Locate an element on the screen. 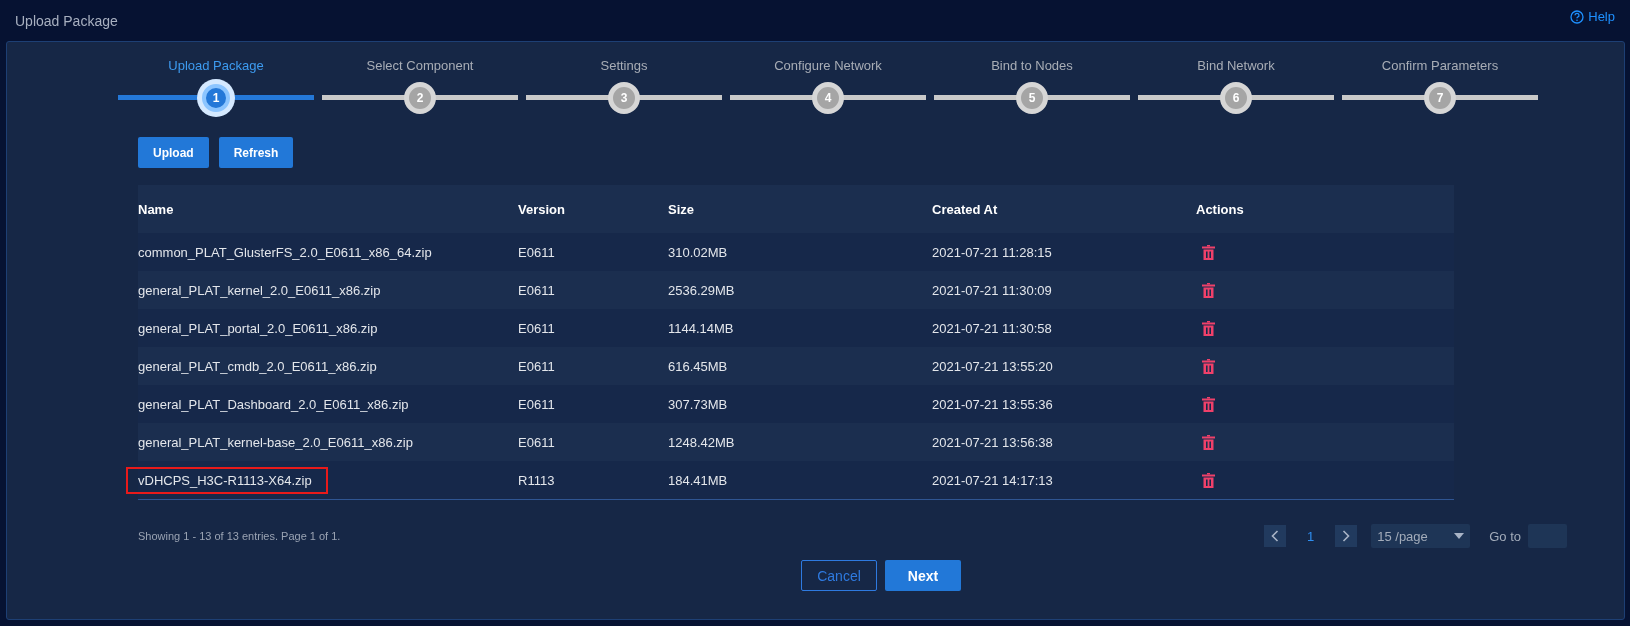  previous-page-button is located at coordinates (1275, 536).